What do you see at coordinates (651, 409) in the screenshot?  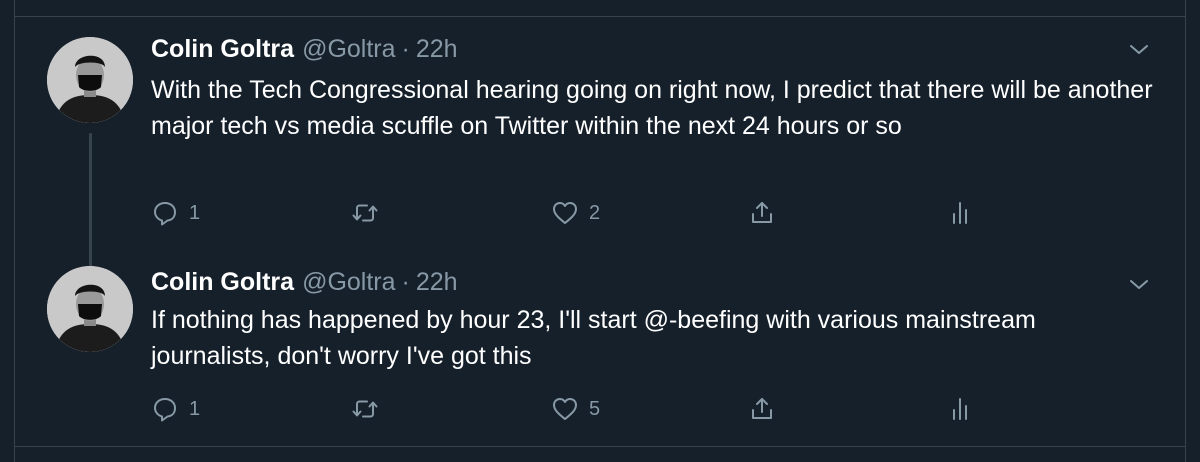 I see `tweet-actions: 1 5` at bounding box center [651, 409].